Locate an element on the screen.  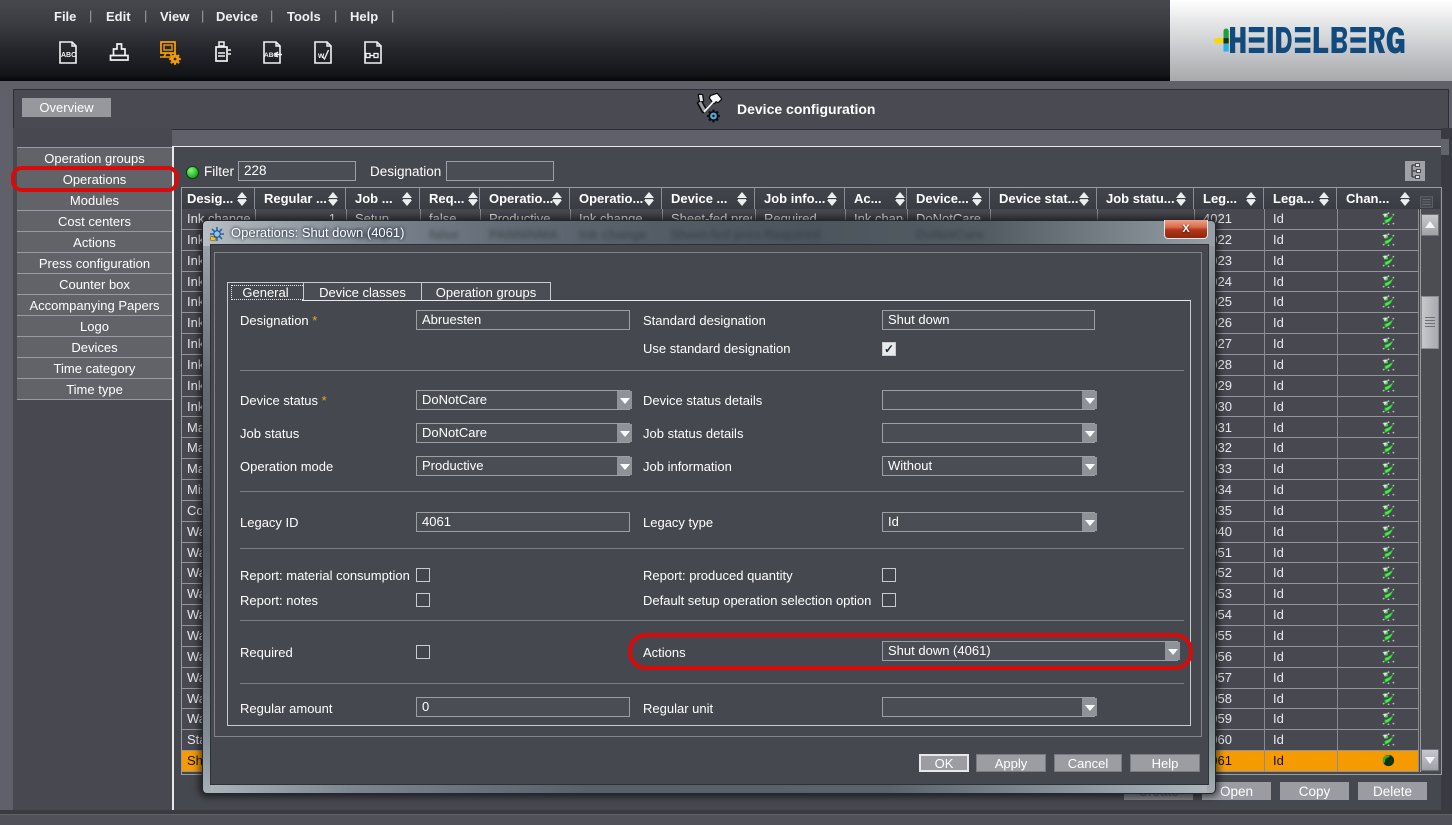
svg-text: ABC is located at coordinates (68, 55).